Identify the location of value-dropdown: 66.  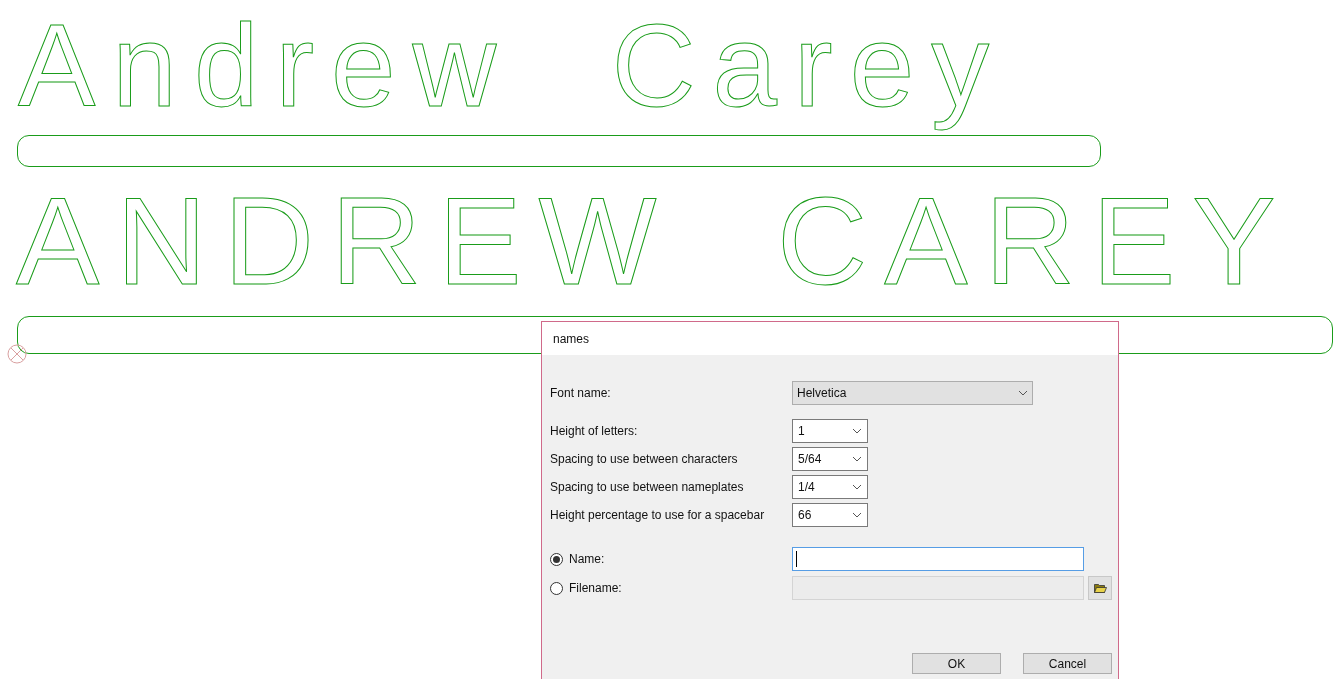
(830, 515).